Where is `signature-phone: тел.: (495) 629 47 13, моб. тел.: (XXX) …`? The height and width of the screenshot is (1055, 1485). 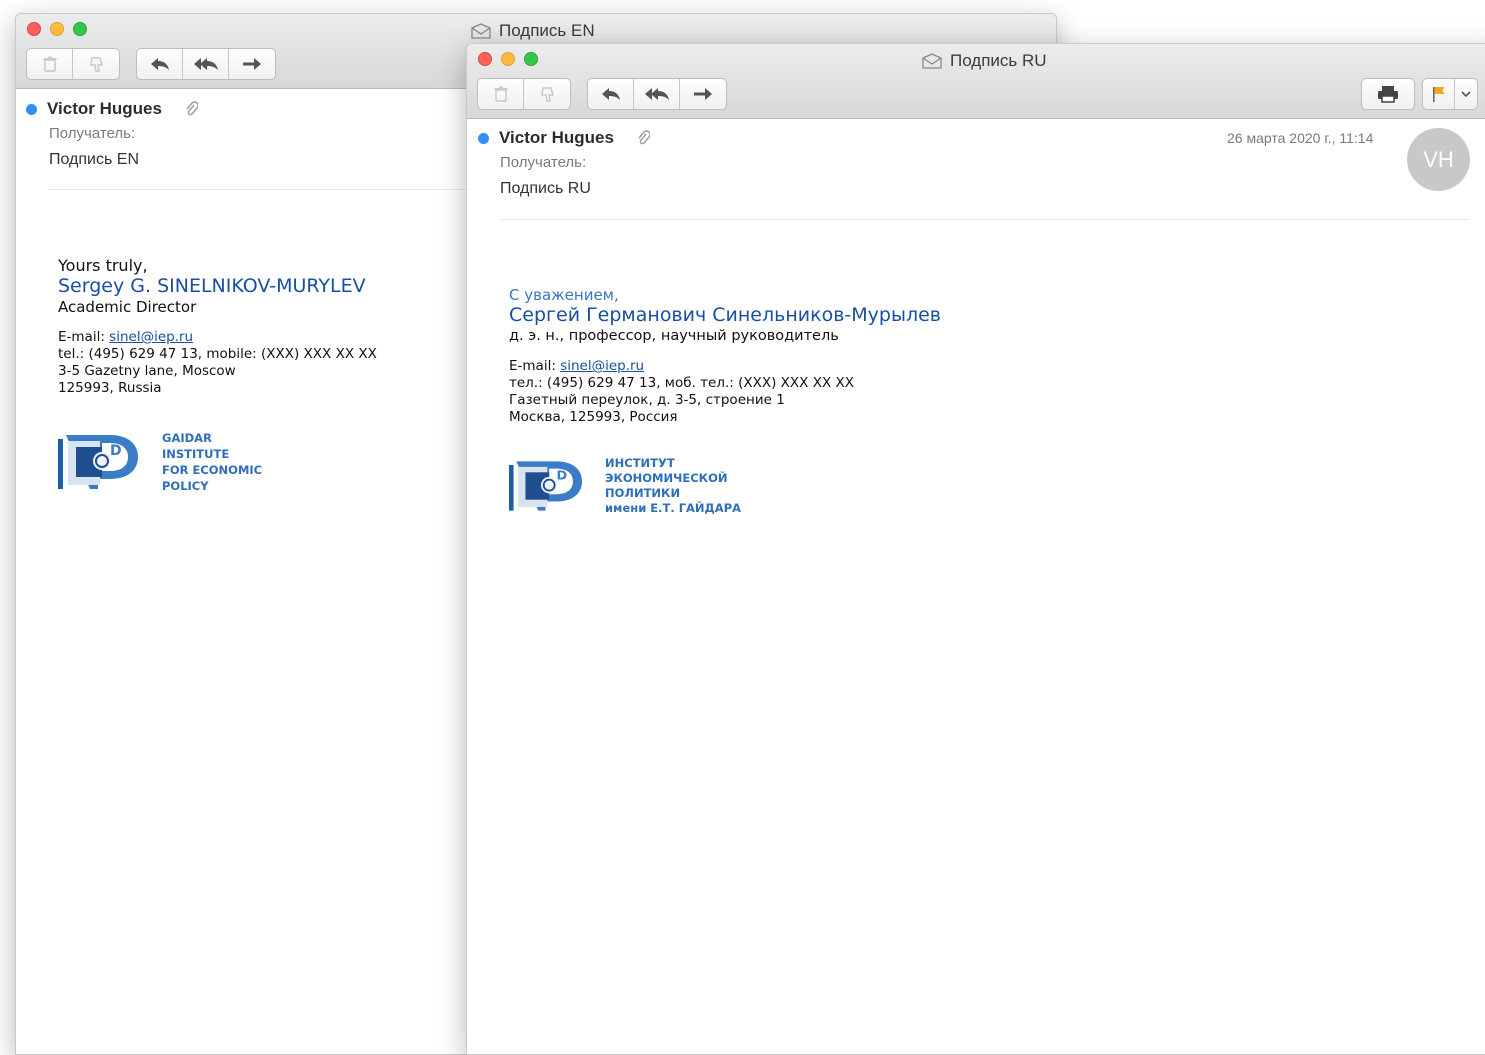
signature-phone: тел.: (495) 629 47 13, моб. тел.: (XXX) … is located at coordinates (681, 383).